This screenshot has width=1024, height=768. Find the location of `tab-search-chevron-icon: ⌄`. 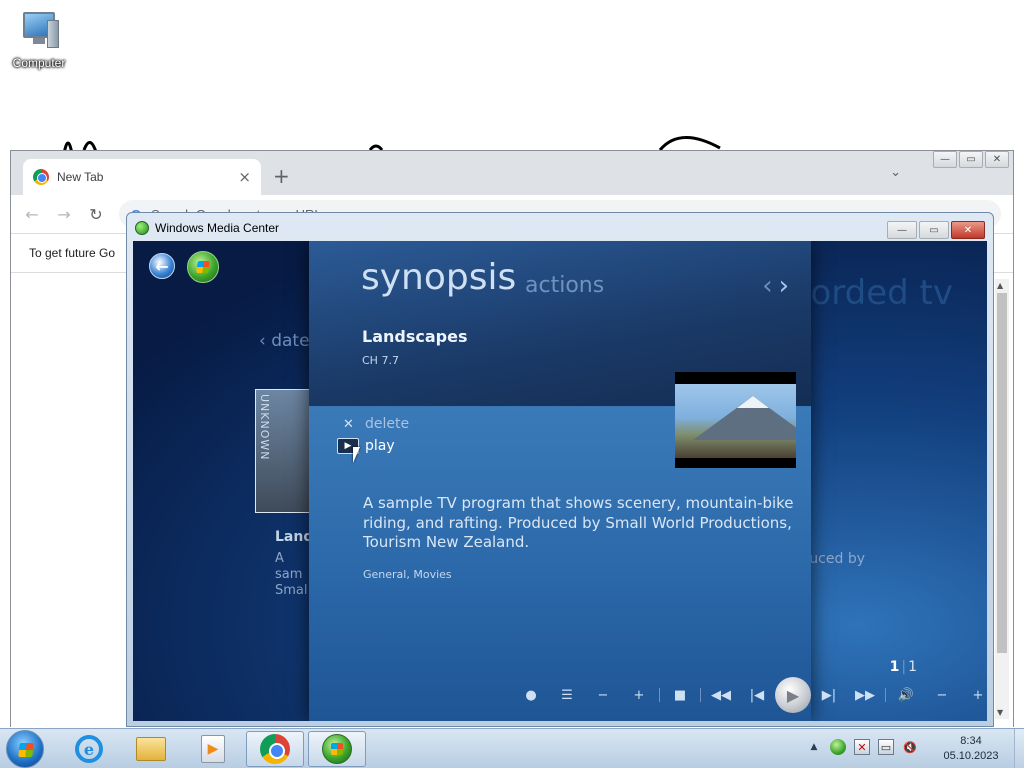

tab-search-chevron-icon: ⌄ is located at coordinates (895, 172).